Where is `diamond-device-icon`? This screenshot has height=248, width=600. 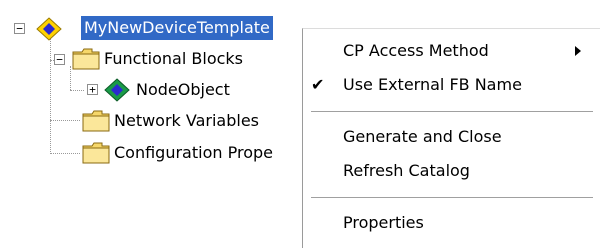
diamond-device-icon is located at coordinates (49, 29).